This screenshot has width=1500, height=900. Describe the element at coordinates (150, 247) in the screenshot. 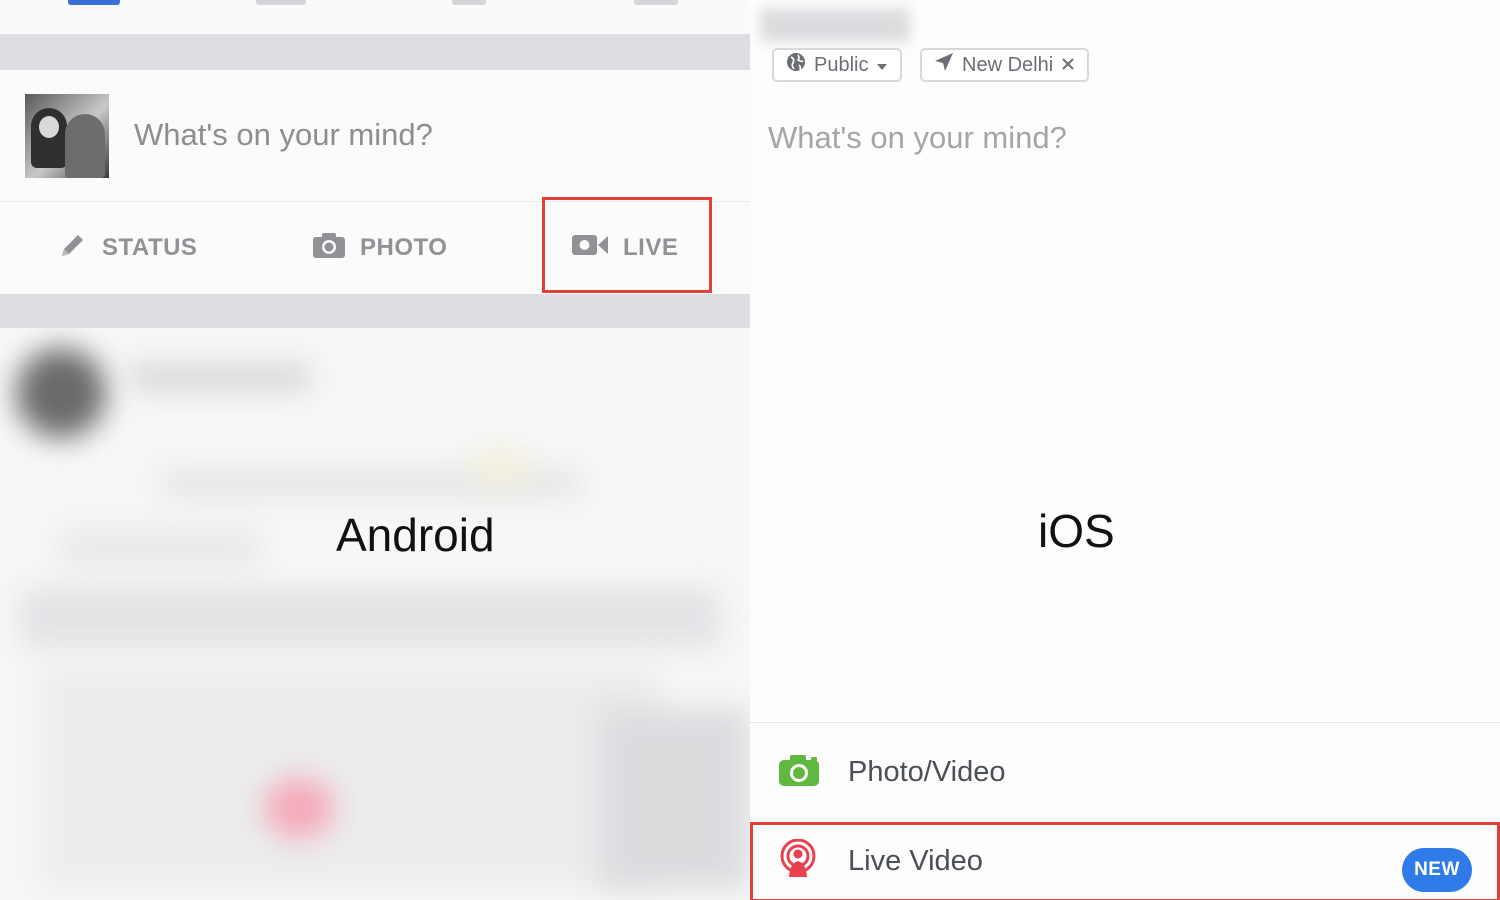

I see `status-label: STATUS` at that location.